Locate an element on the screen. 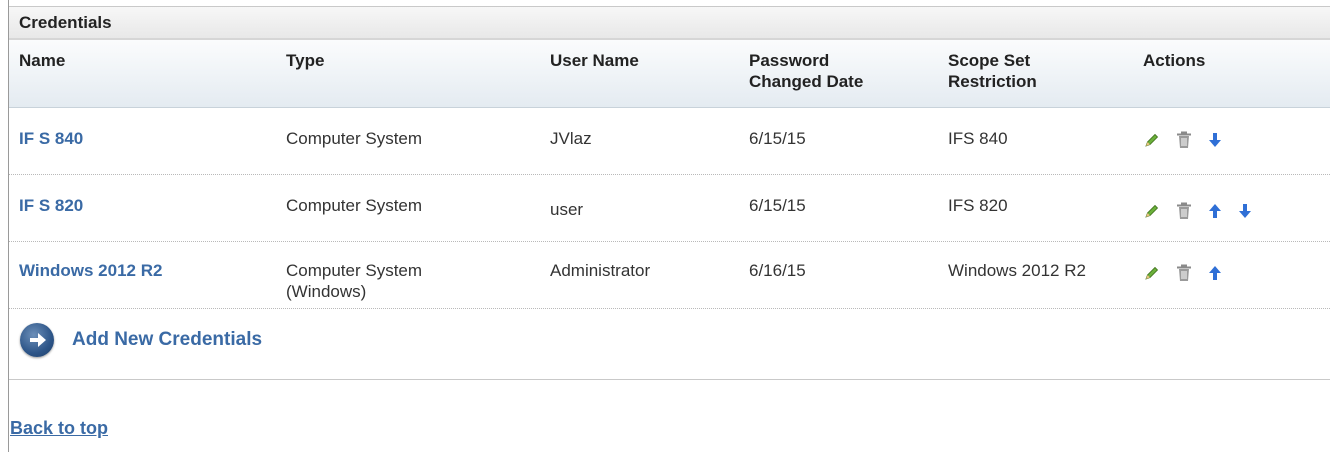  arrow-right-circle-icon is located at coordinates (37, 340).